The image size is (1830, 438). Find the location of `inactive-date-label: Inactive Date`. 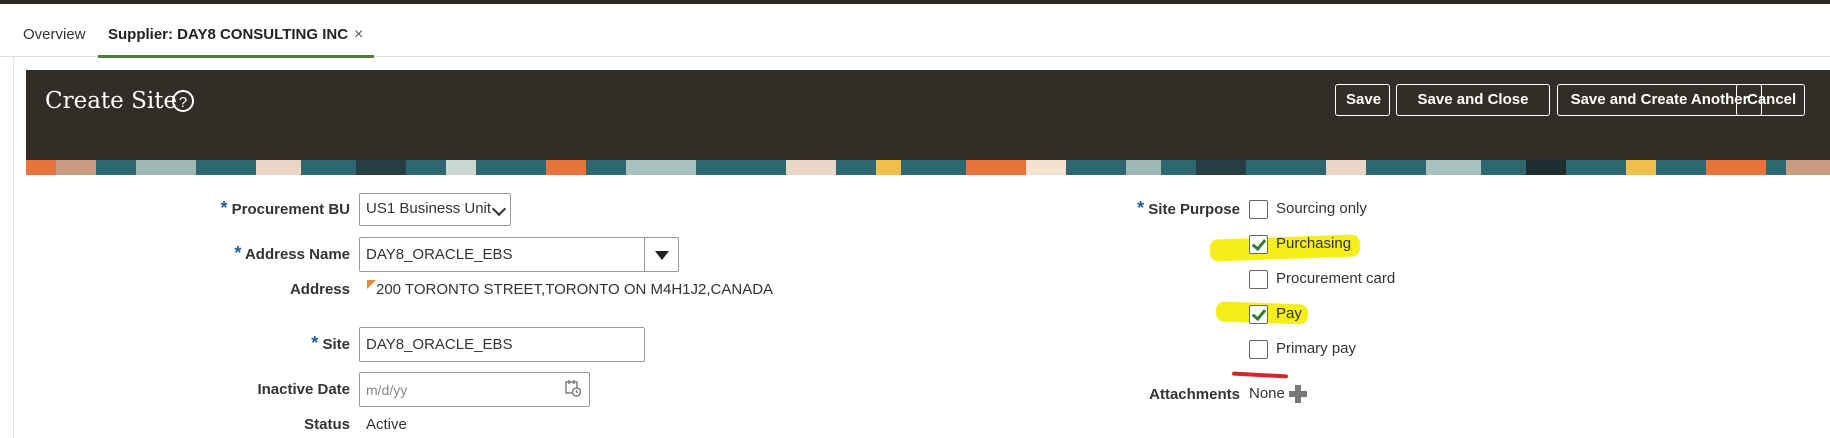

inactive-date-label: Inactive Date is located at coordinates (303, 389).